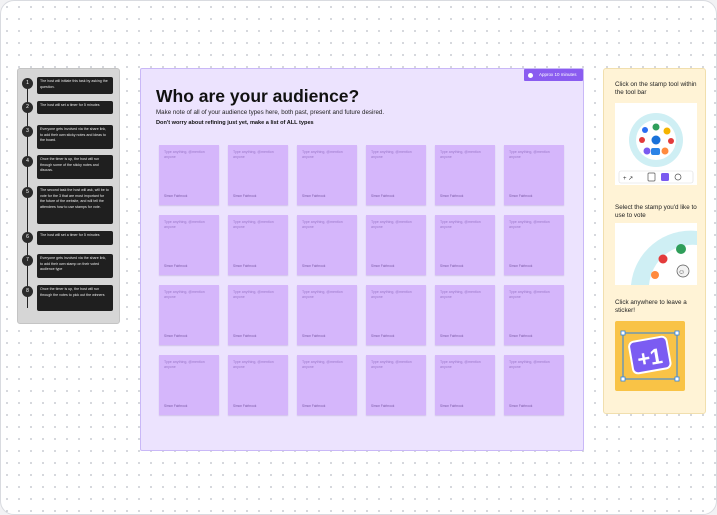 The height and width of the screenshot is (515, 717). What do you see at coordinates (27, 107) in the screenshot?
I see `step-number: 2` at bounding box center [27, 107].